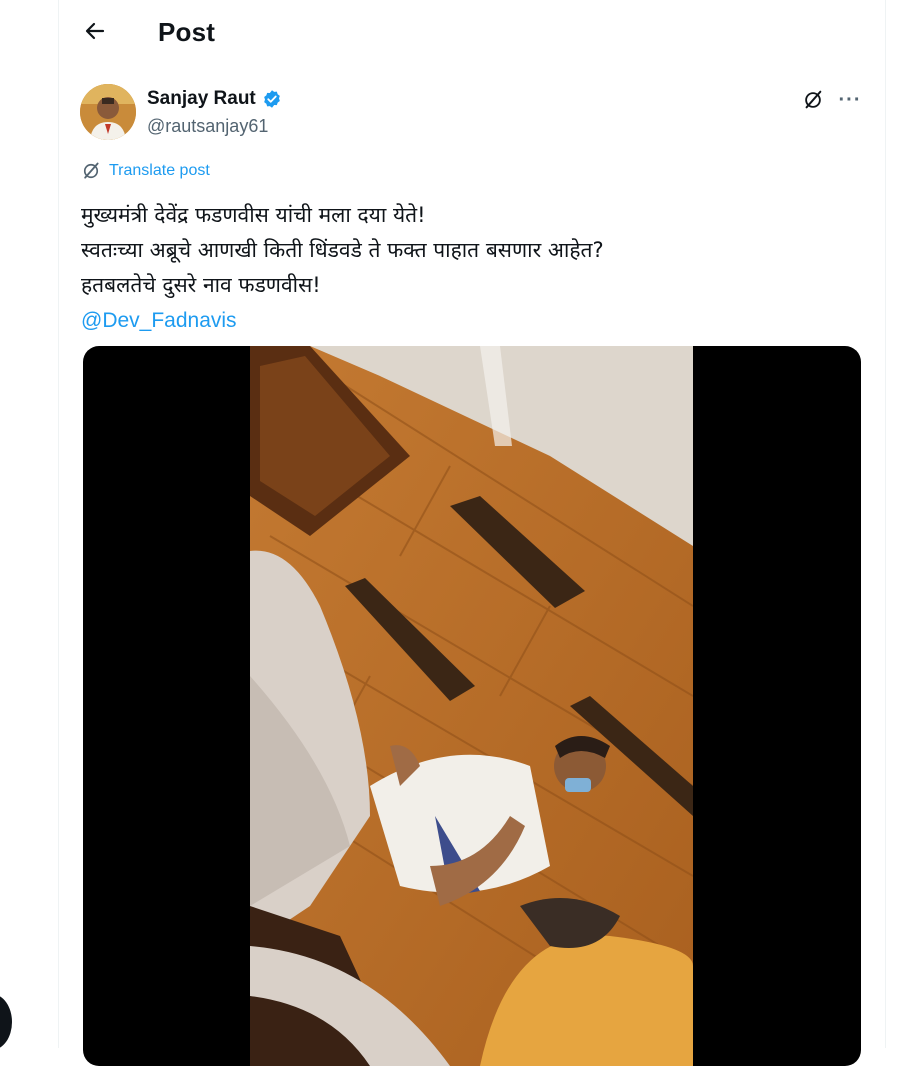 This screenshot has width=905, height=1066. Describe the element at coordinates (201, 98) in the screenshot. I see `author-name-text: Sanjay Raut` at that location.